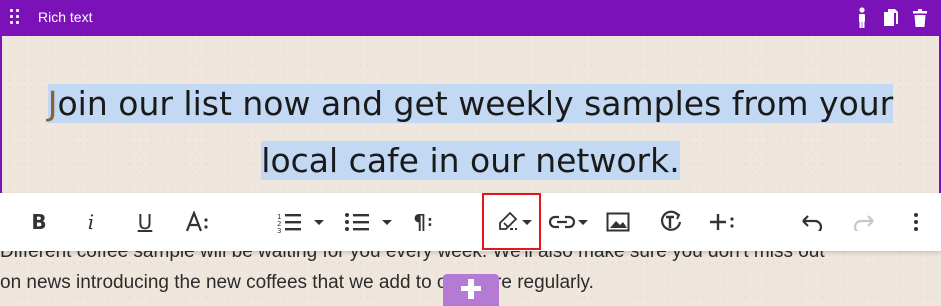 The width and height of the screenshot is (941, 306). I want to click on bold-button: B, so click(39, 222).